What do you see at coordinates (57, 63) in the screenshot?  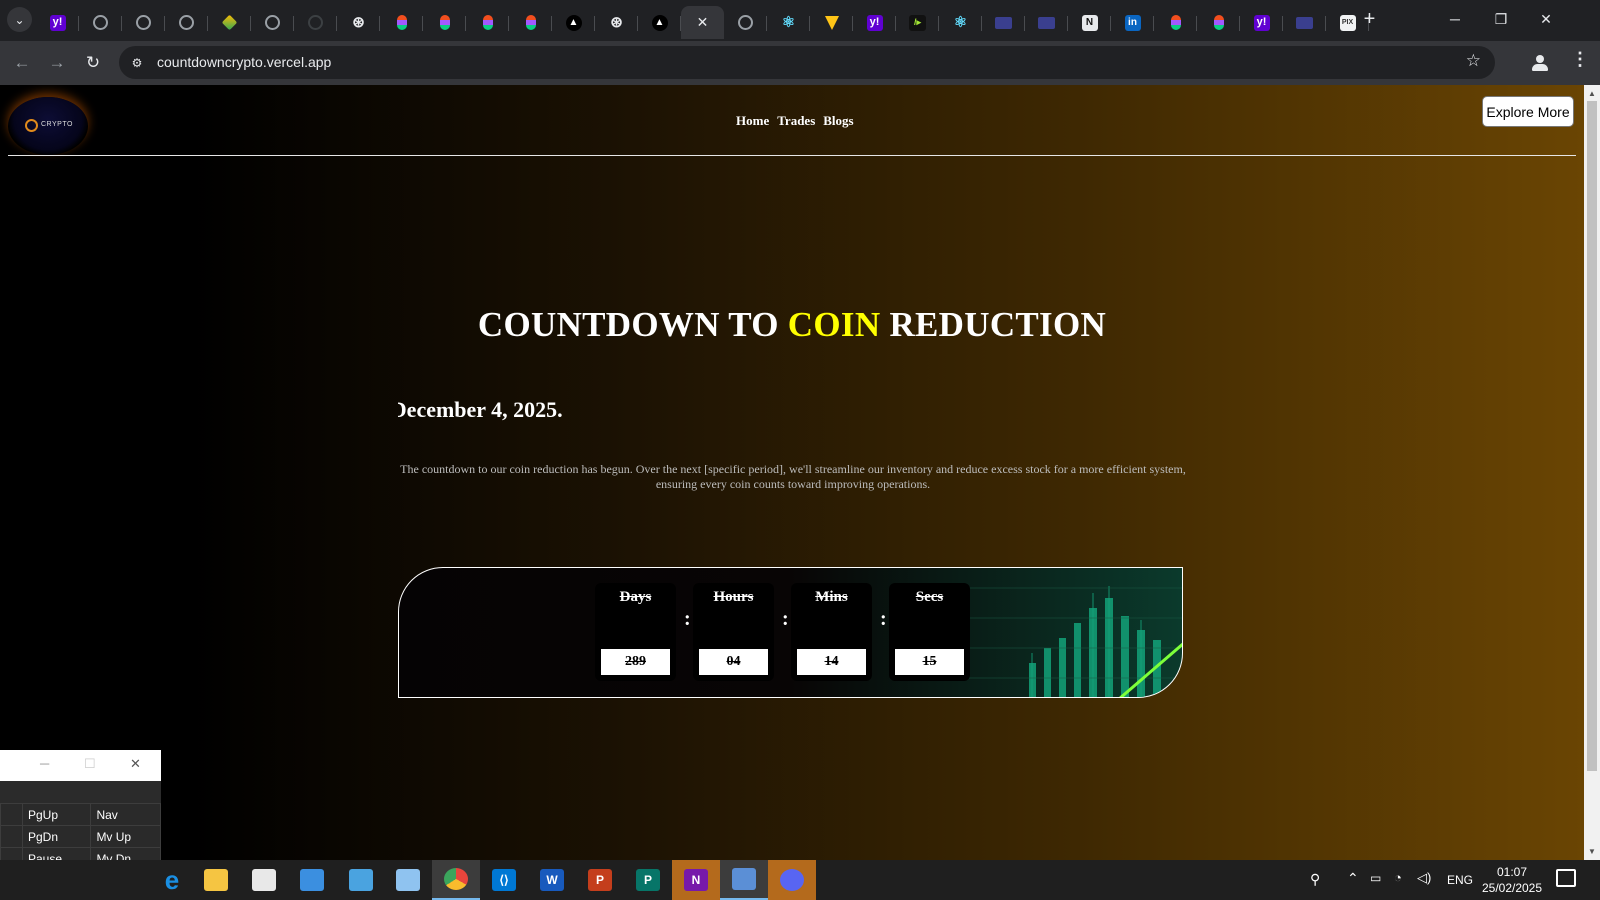 I see `forward-button: →` at bounding box center [57, 63].